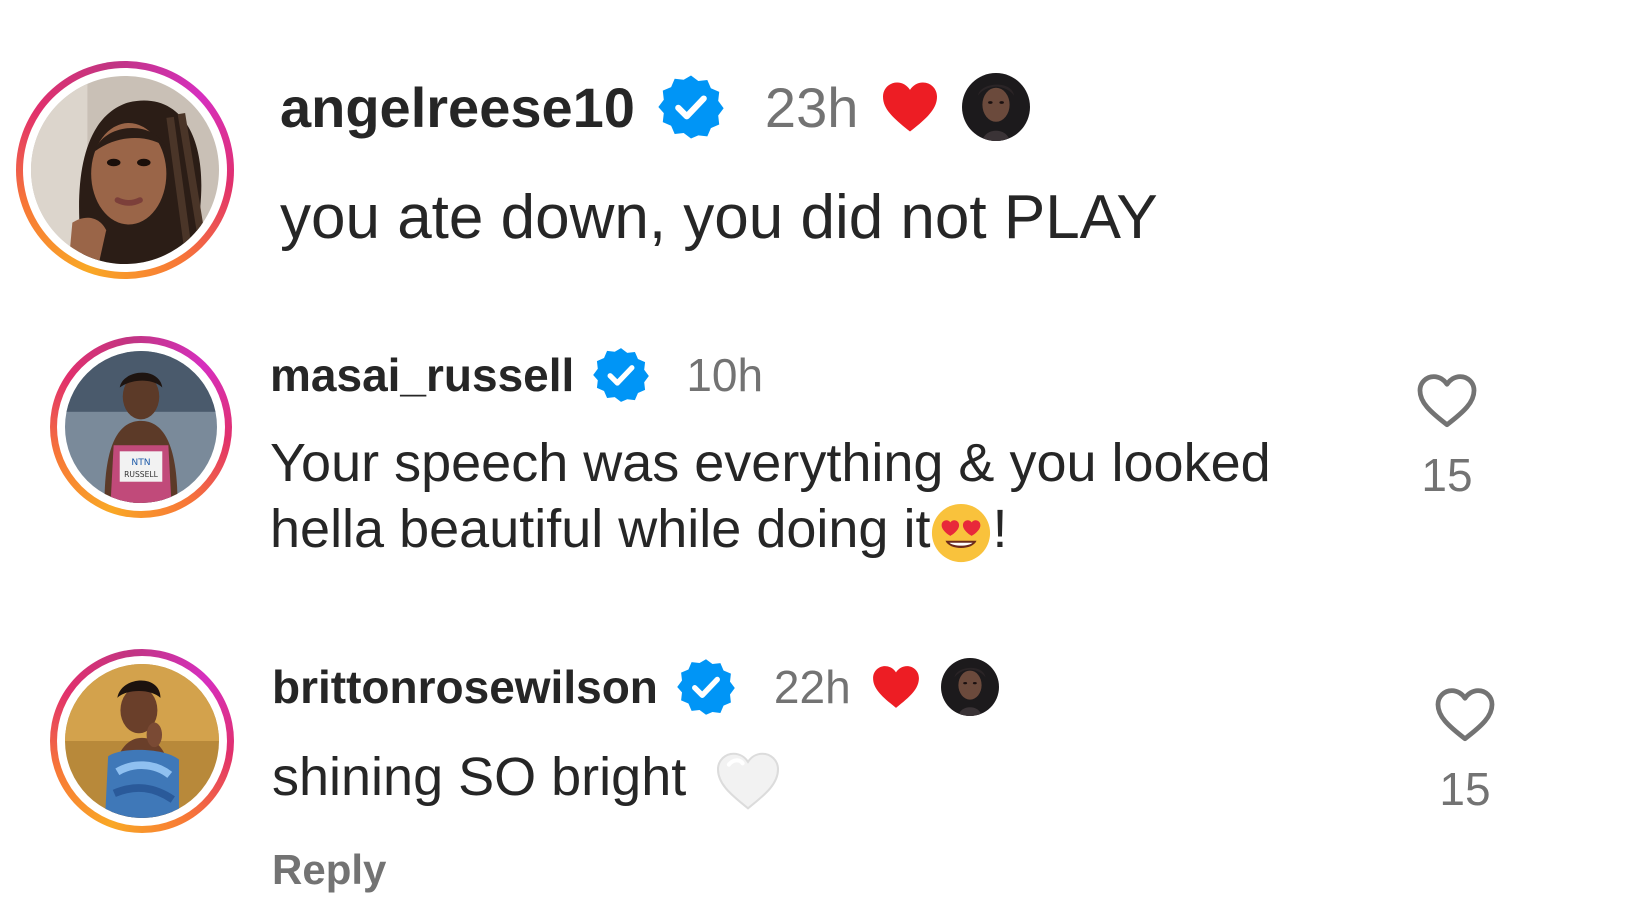 This screenshot has width=1640, height=924. I want to click on avatar-brittonrosewilson, so click(142, 741).